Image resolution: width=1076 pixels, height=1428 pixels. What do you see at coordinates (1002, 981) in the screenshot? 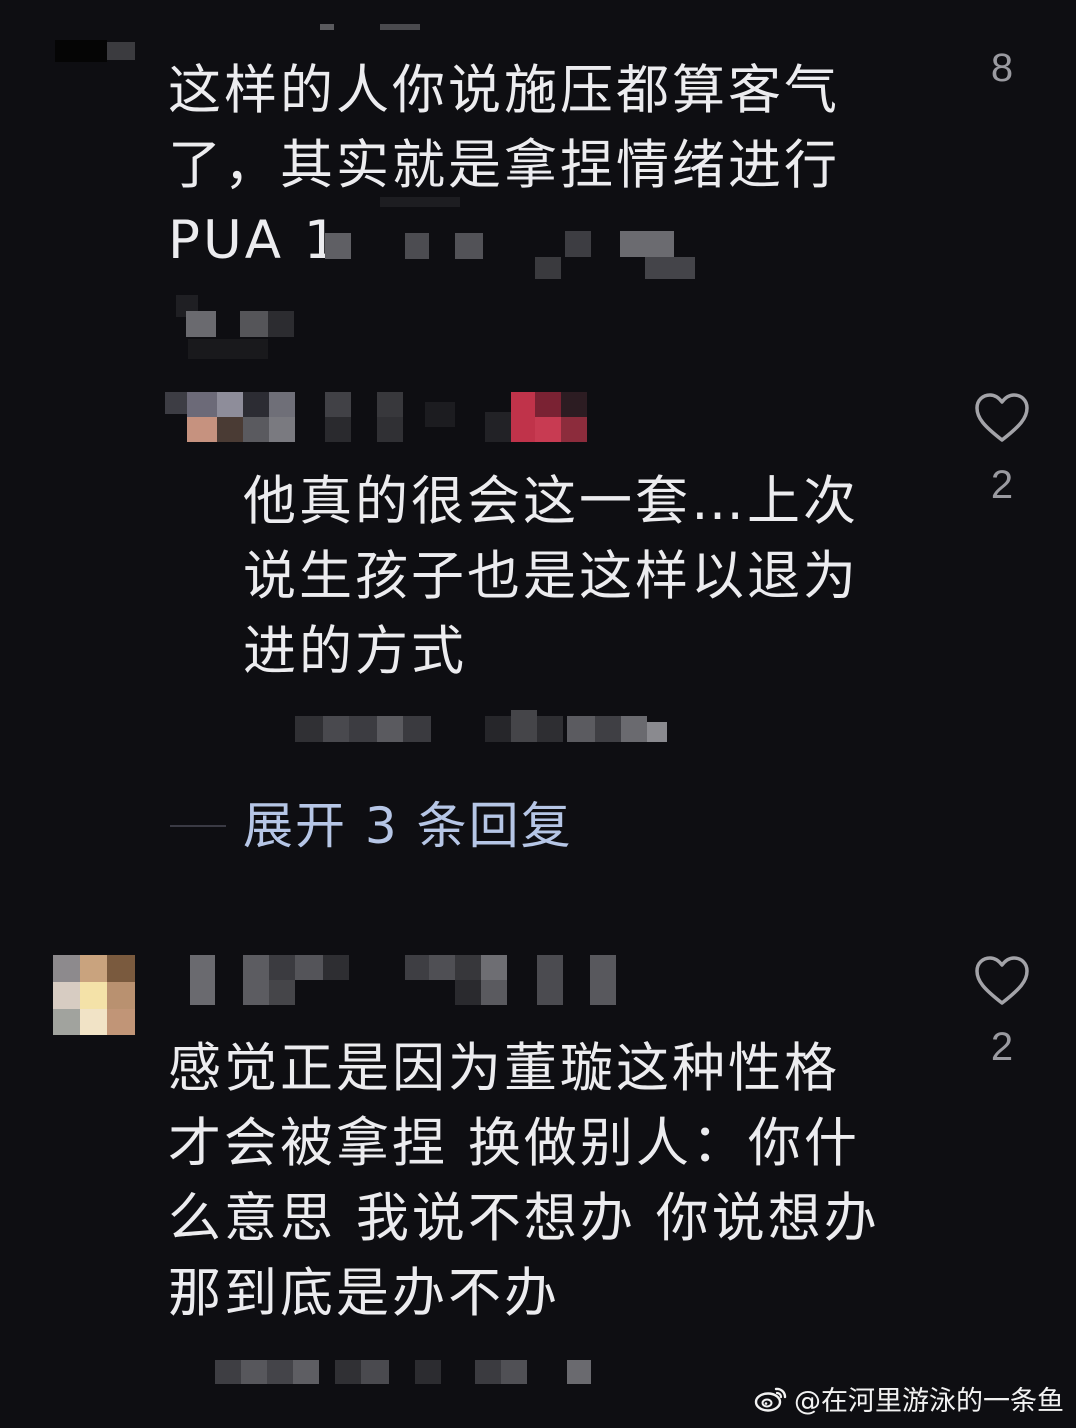
I see `comment-3-heart-icon` at bounding box center [1002, 981].